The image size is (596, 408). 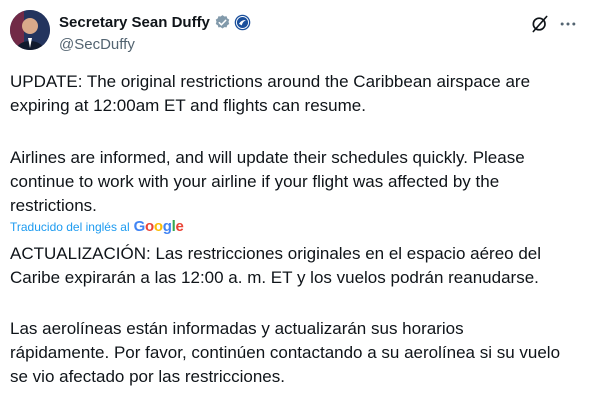 I want to click on more-icon, so click(x=568, y=24).